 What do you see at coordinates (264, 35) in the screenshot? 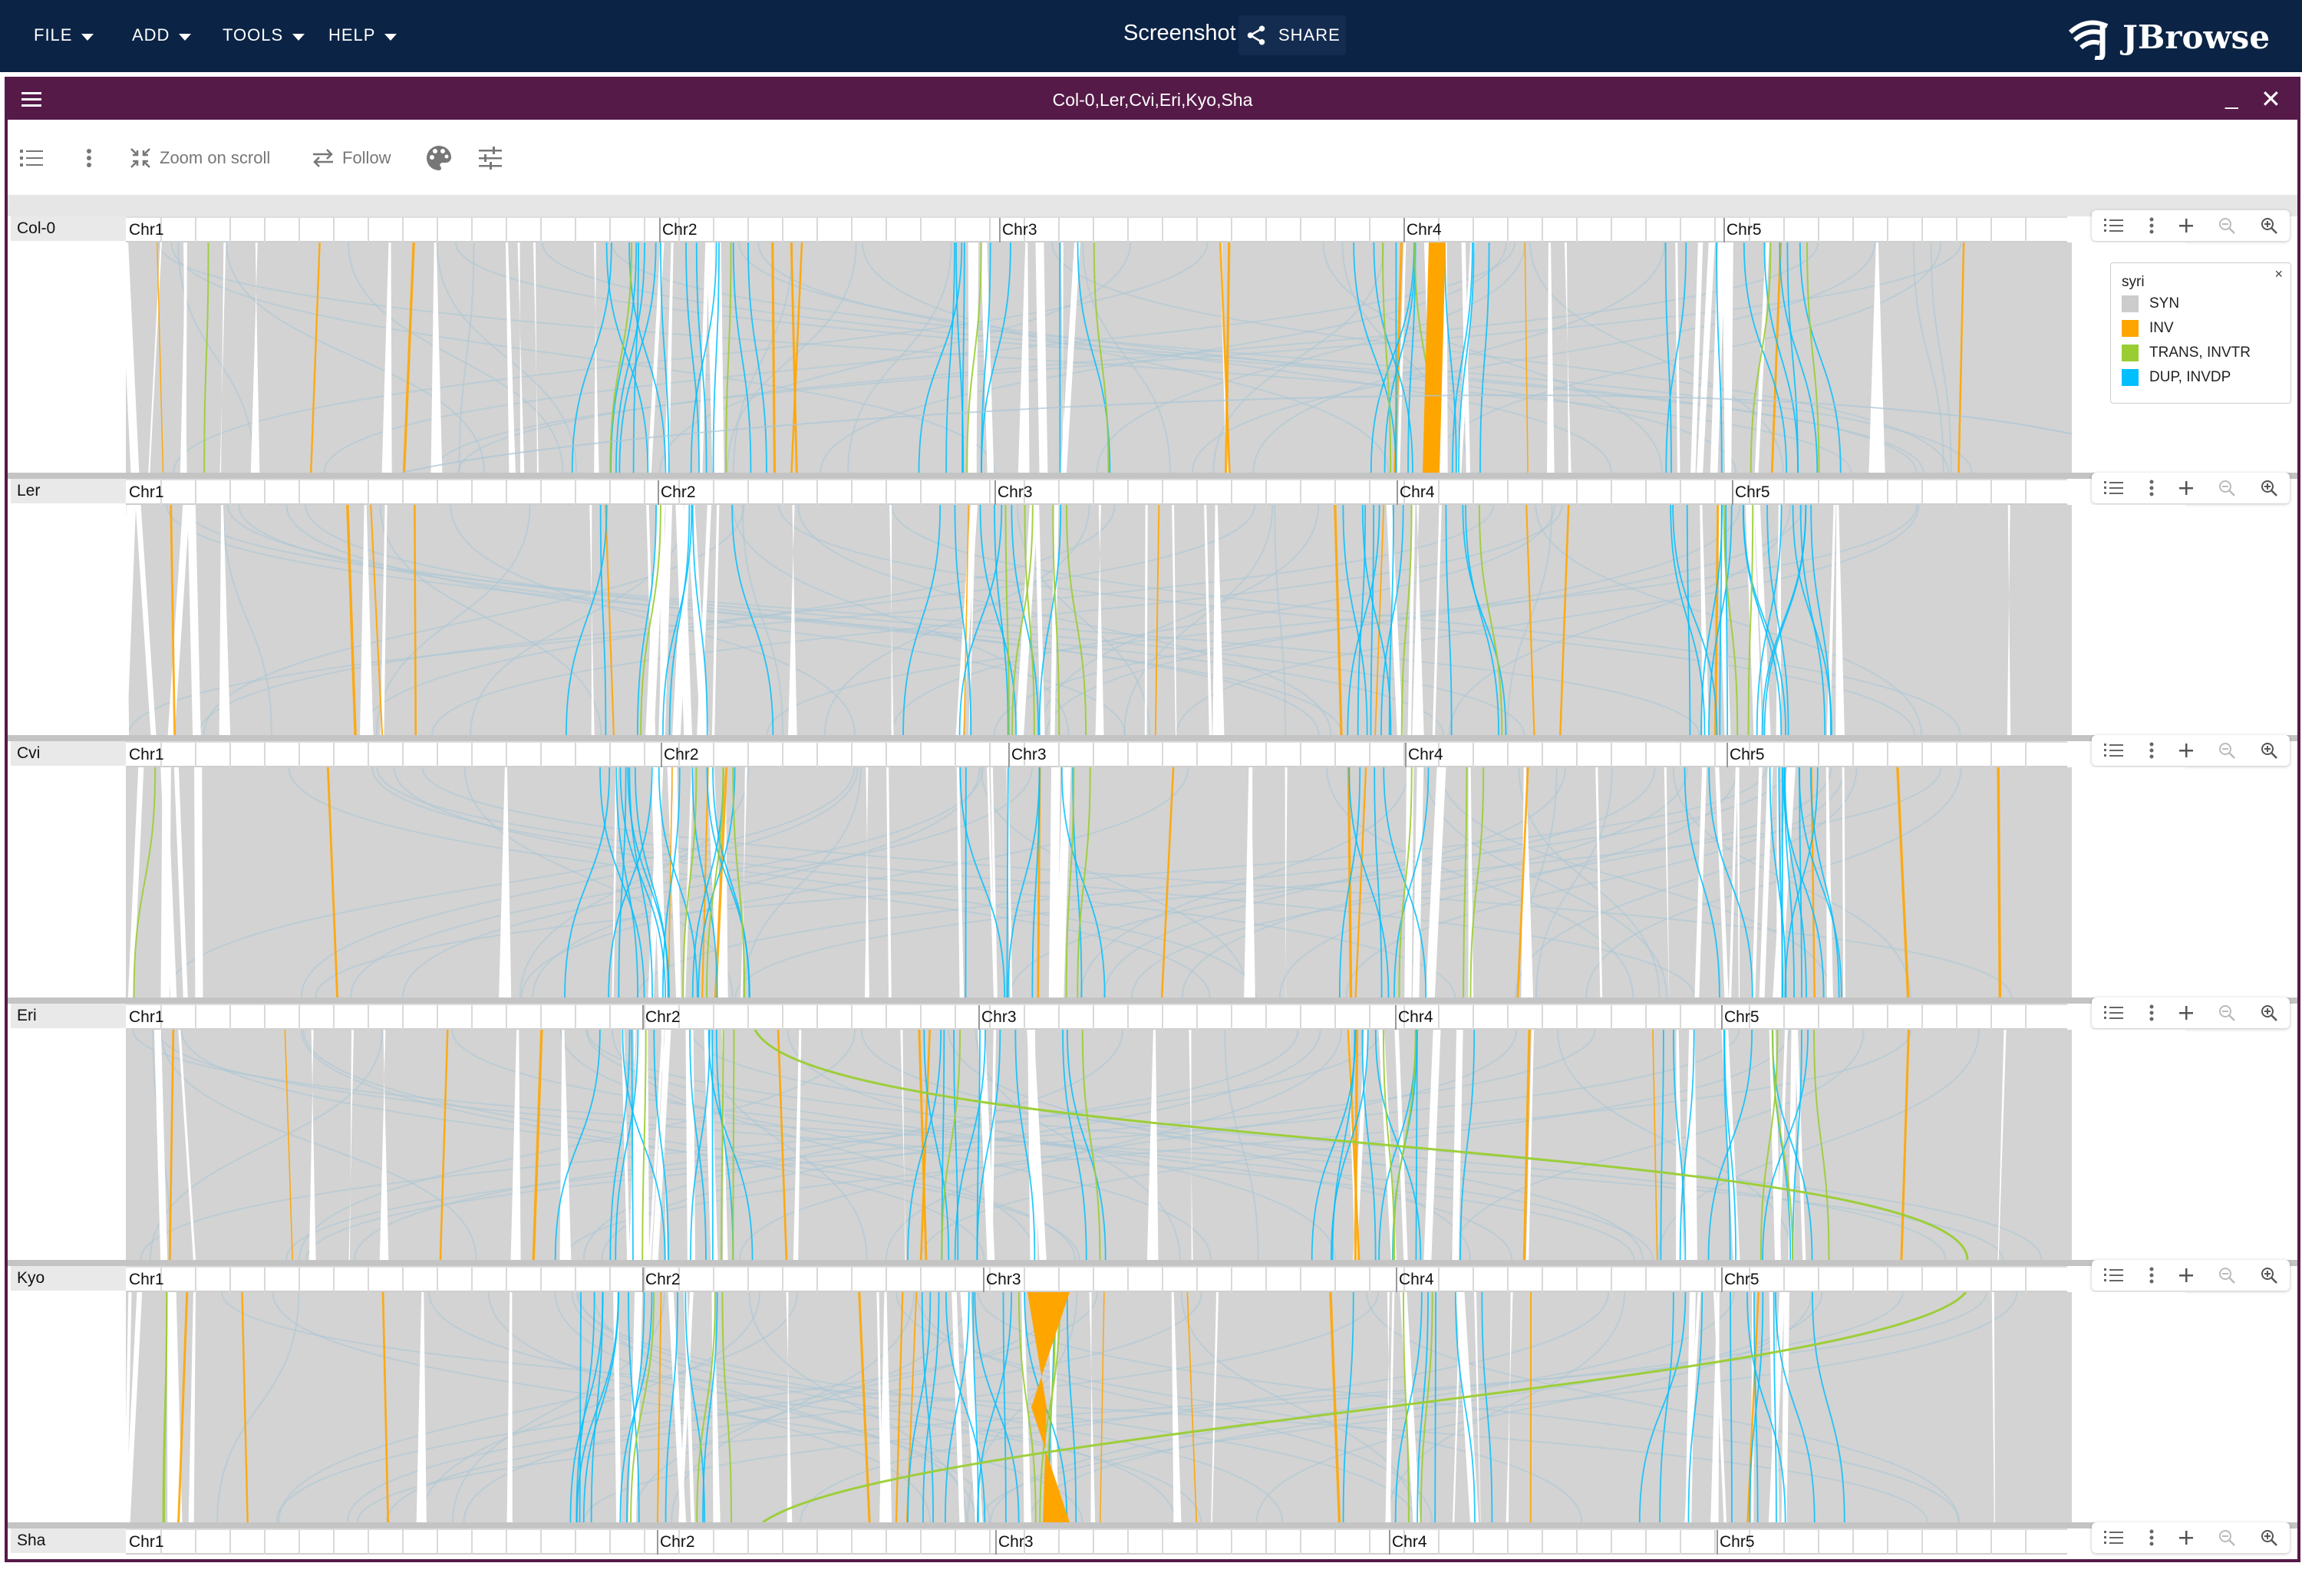
I see `tools-menu: TOOLS` at bounding box center [264, 35].